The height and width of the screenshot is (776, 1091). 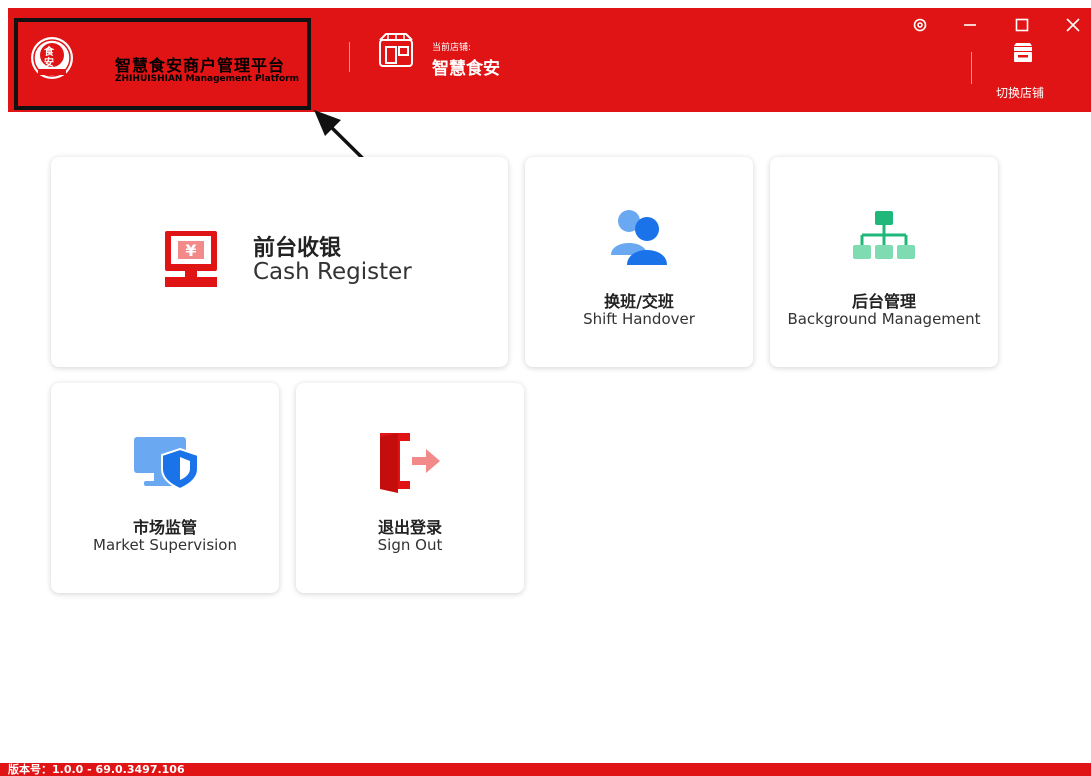 I want to click on header-divider-right, so click(x=971, y=68).